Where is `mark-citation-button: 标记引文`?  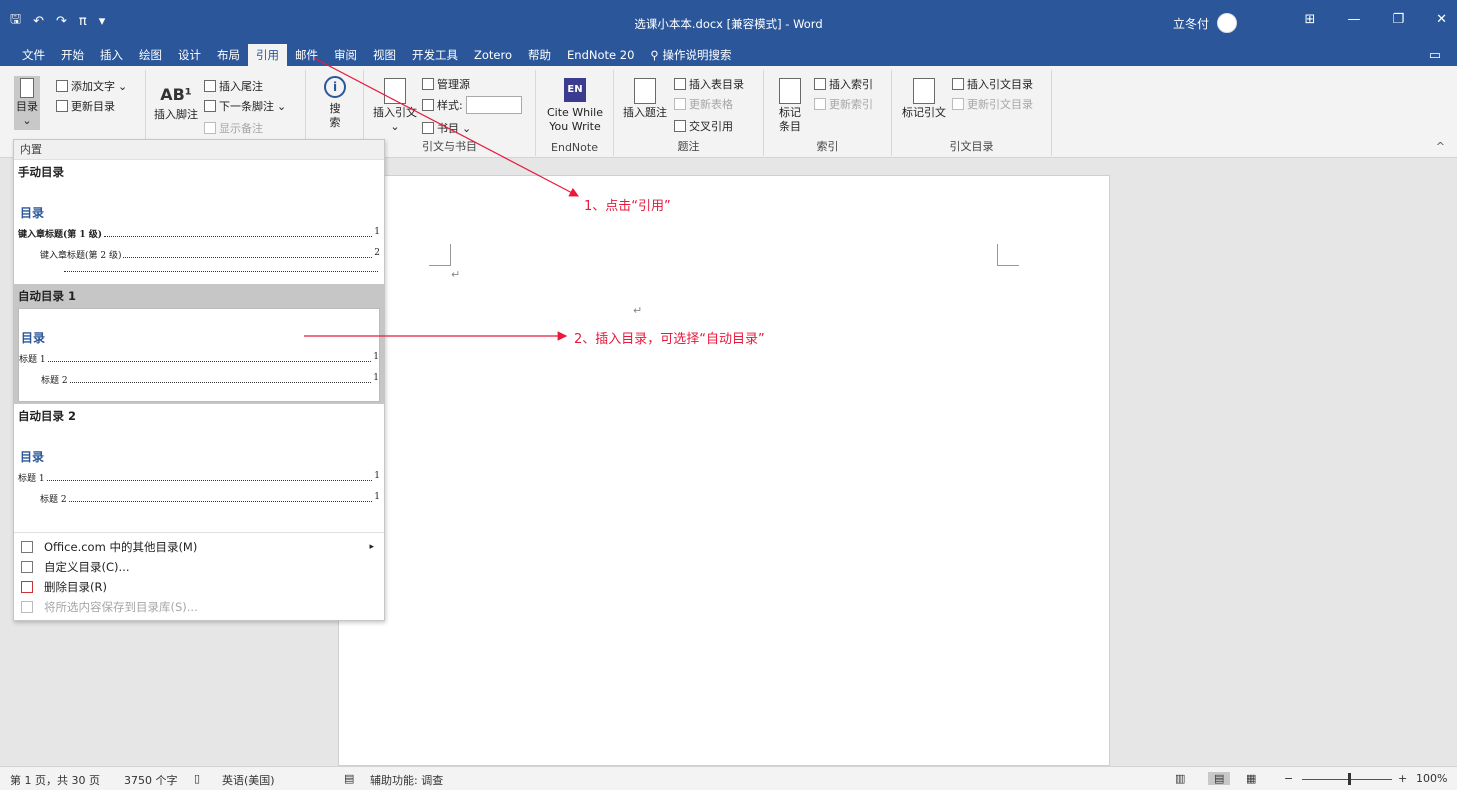
mark-citation-button: 标记引文 is located at coordinates (924, 99).